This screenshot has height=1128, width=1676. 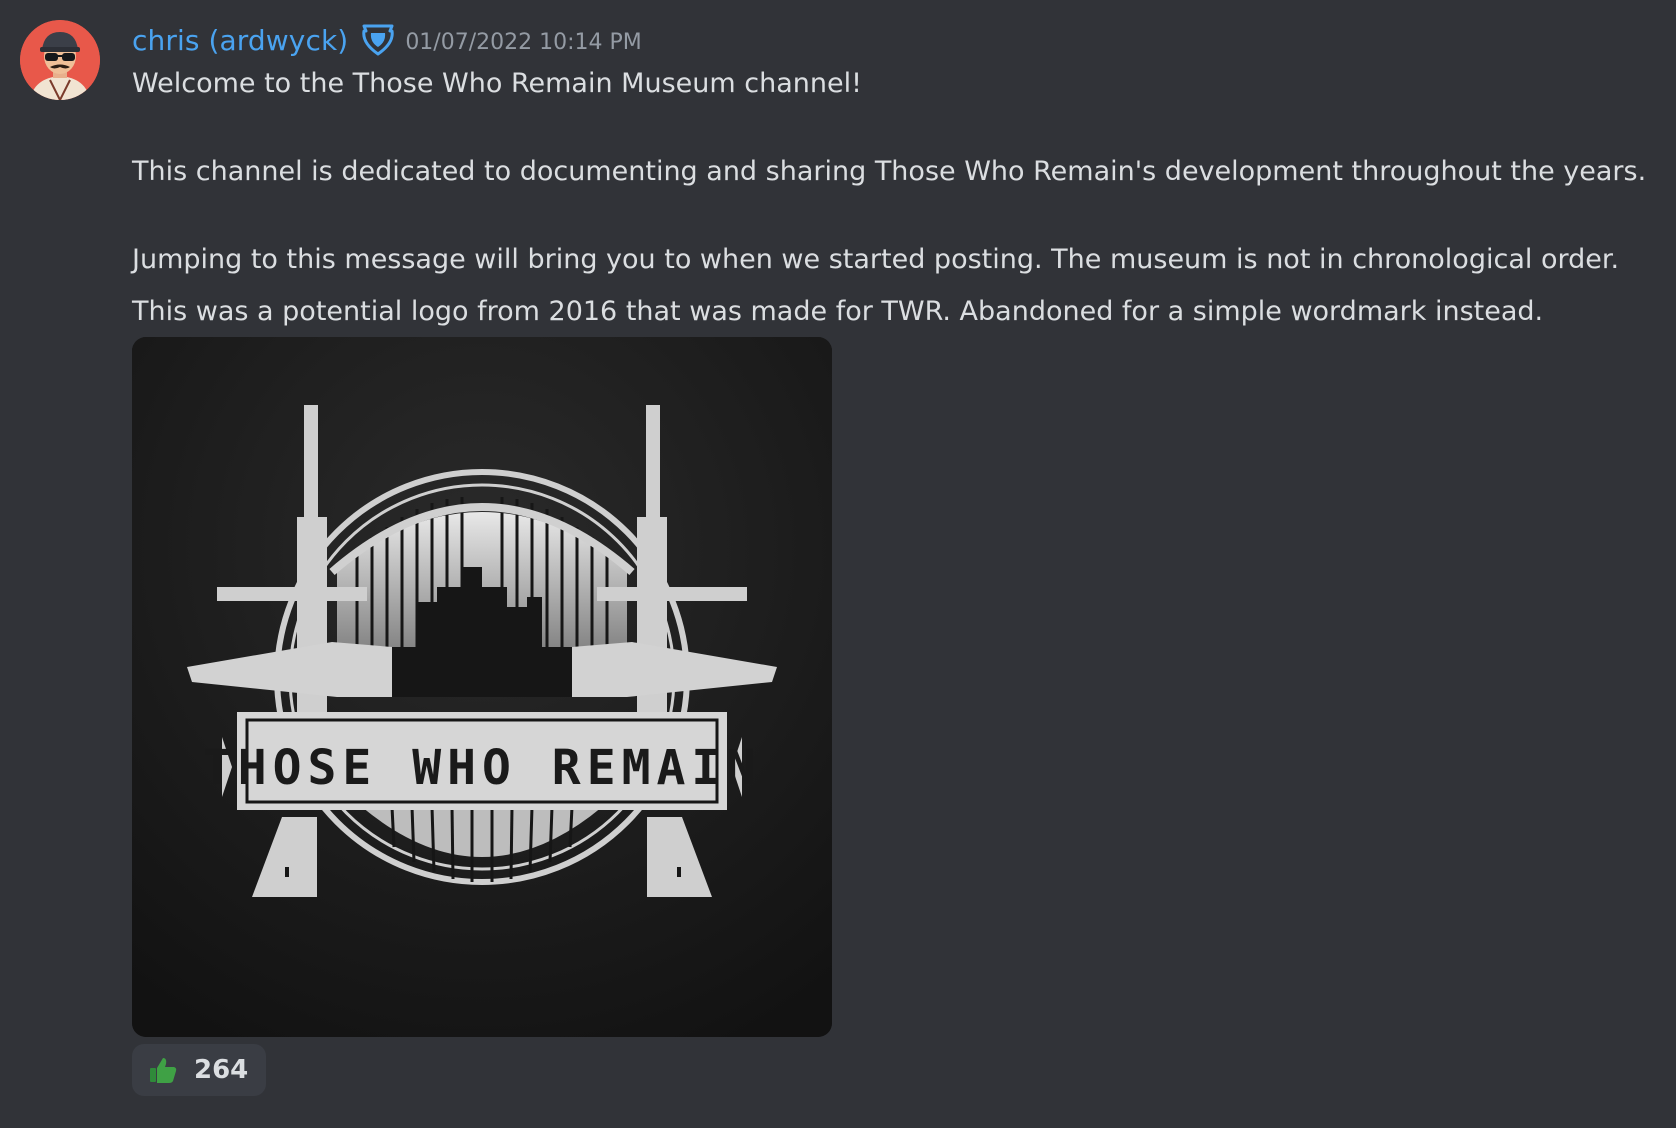 I want to click on thumbs-up-icon, so click(x=163, y=1070).